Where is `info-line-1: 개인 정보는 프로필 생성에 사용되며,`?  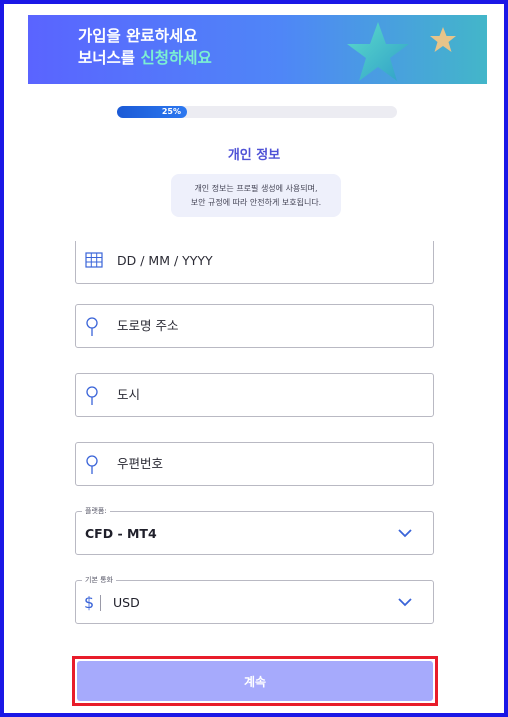 info-line-1: 개인 정보는 프로필 생성에 사용되며, is located at coordinates (256, 188).